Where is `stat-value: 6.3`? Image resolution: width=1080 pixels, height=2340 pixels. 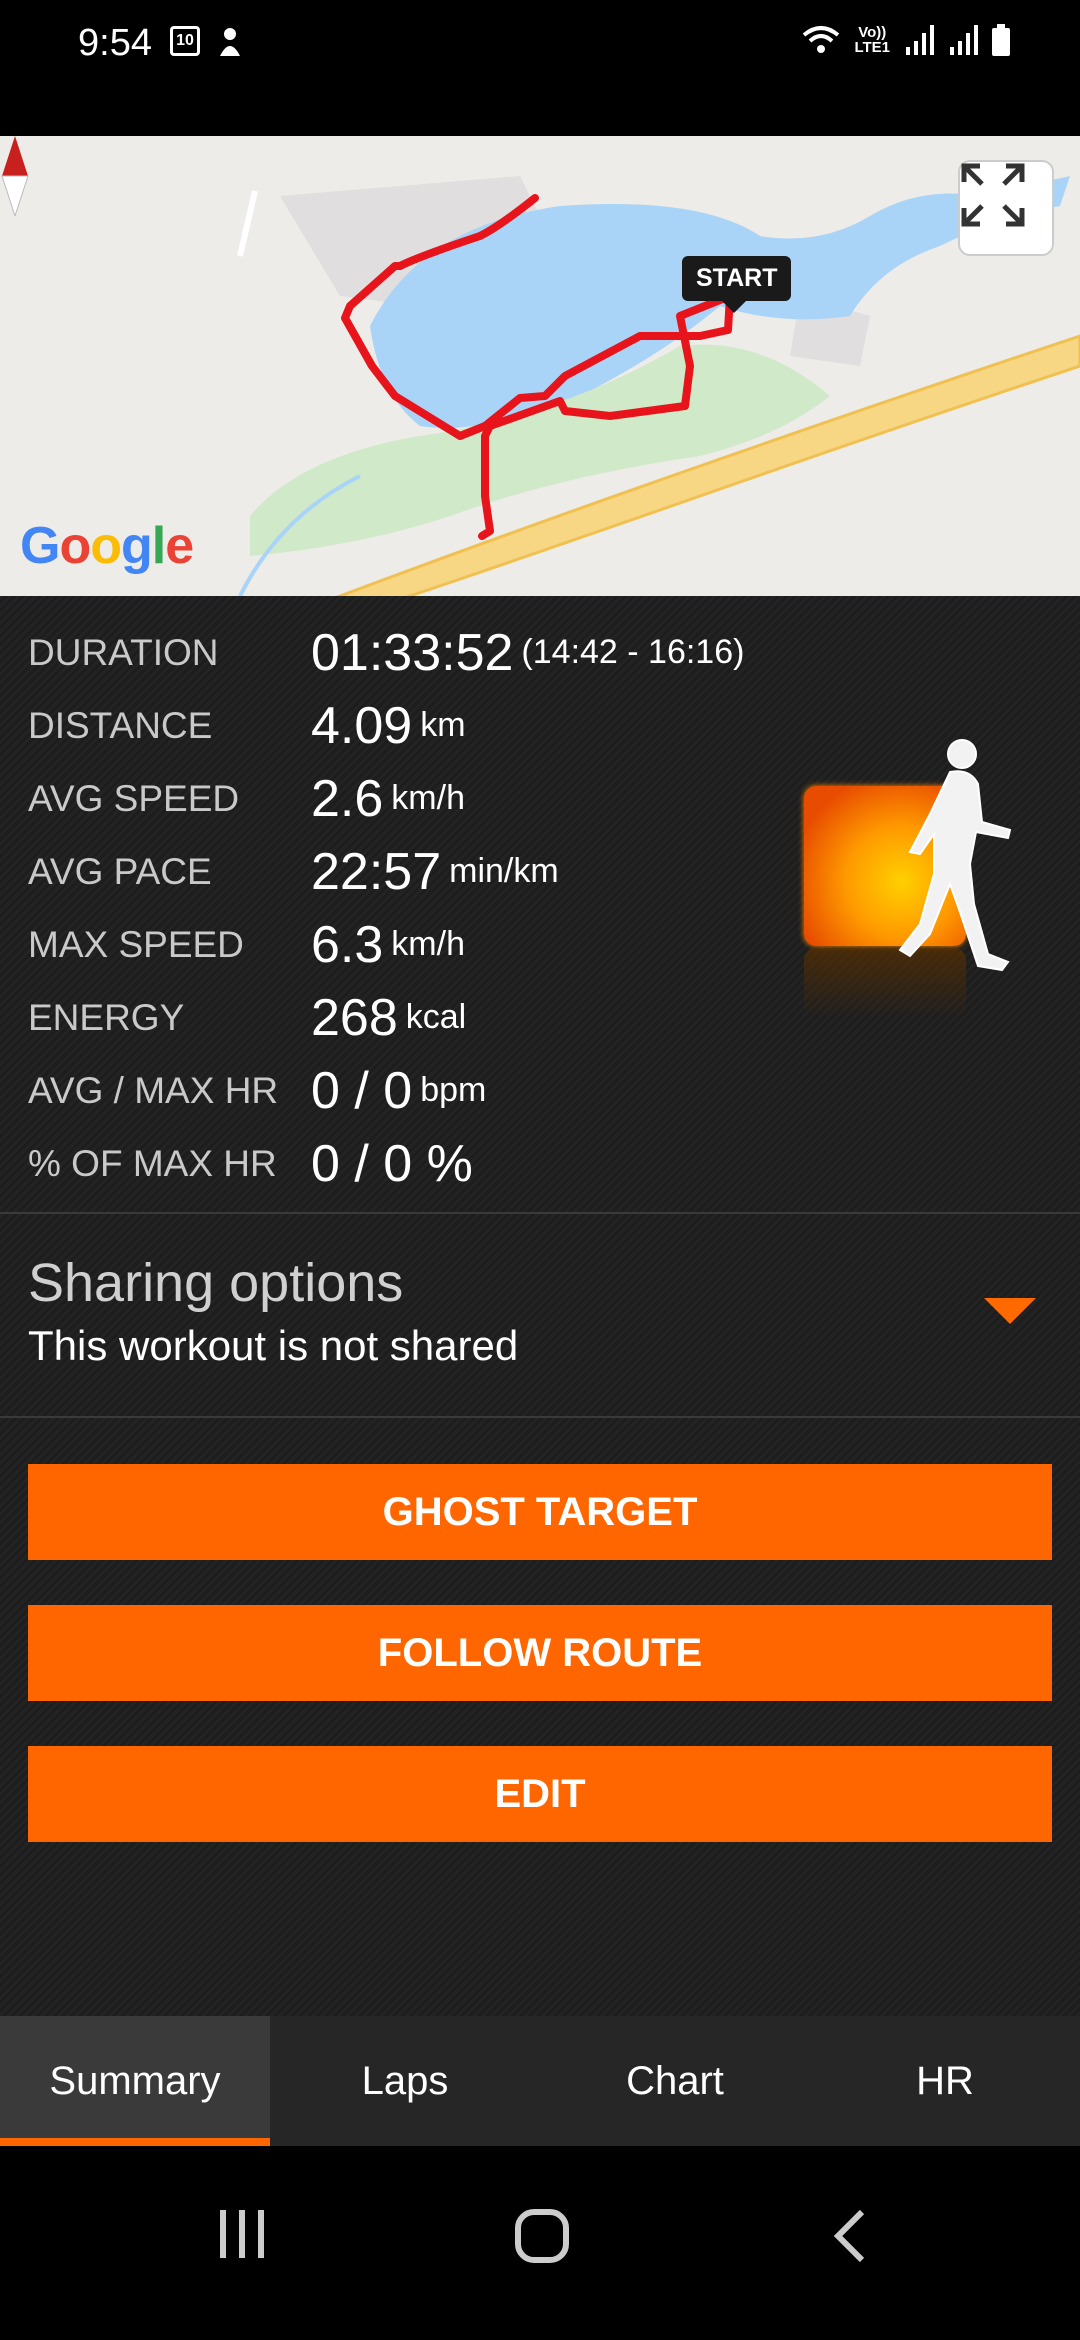 stat-value: 6.3 is located at coordinates (347, 944).